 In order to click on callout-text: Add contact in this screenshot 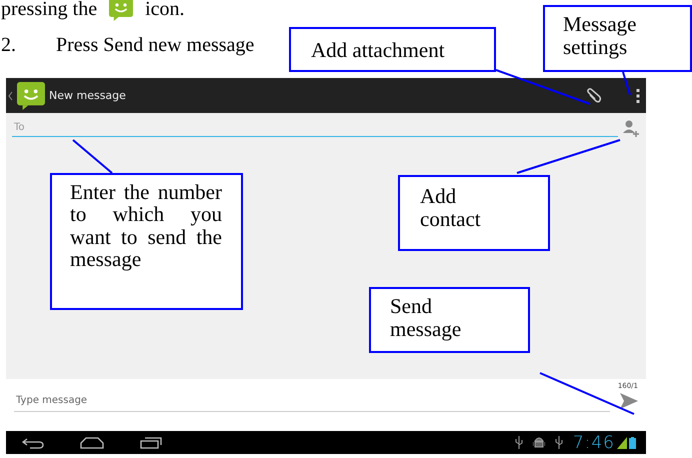, I will do `click(451, 208)`.